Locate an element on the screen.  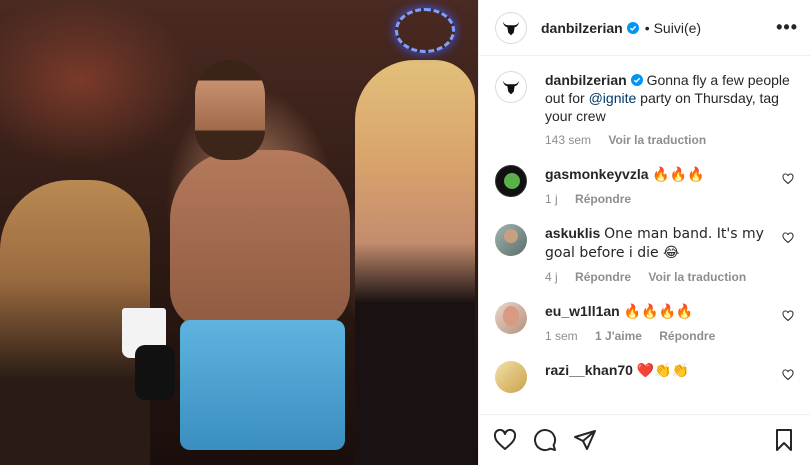
caption-meta: 143 sem Voir la traduction is located at coordinates (669, 140).